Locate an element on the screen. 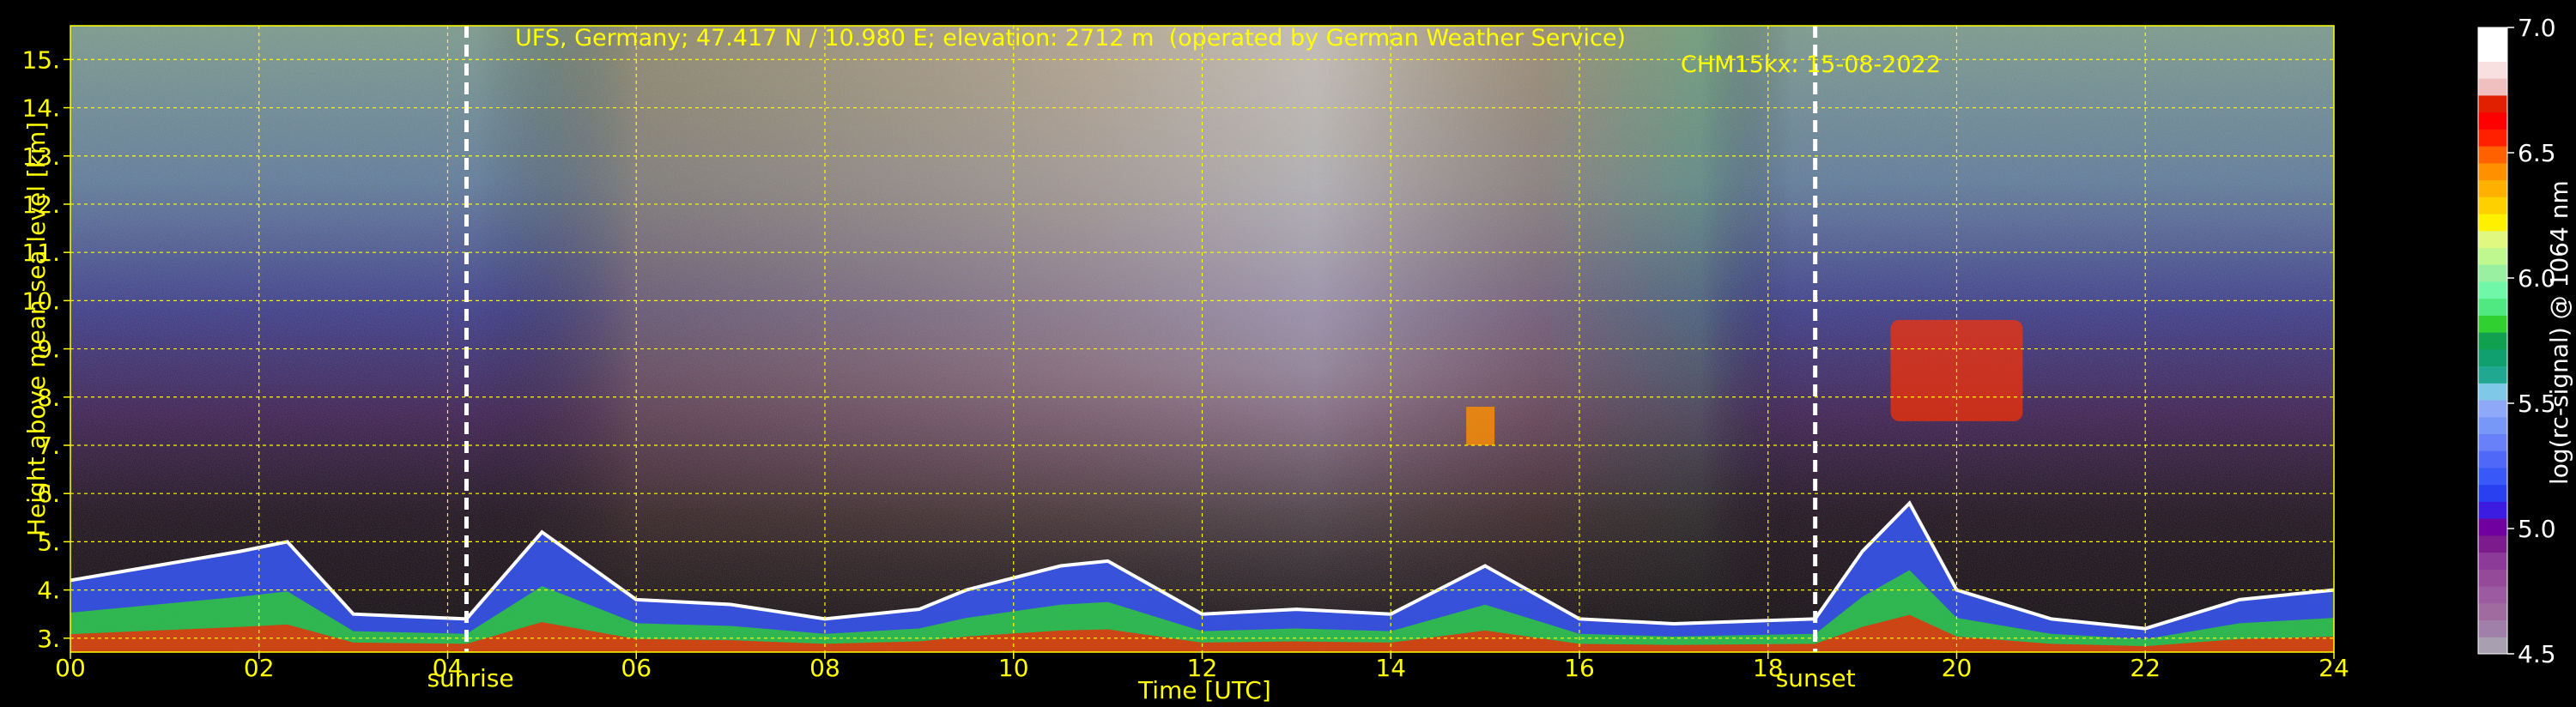  x-tick-label: 16 is located at coordinates (1579, 668).